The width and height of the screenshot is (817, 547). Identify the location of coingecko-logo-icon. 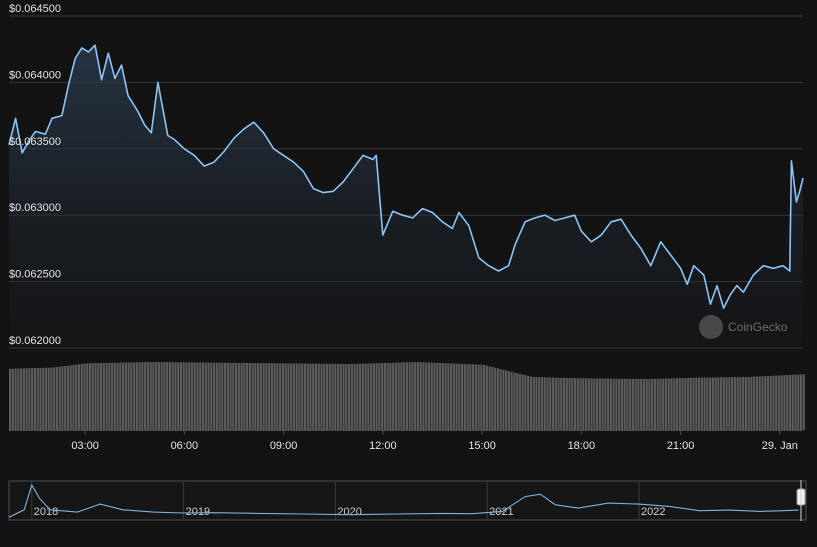
(711, 327).